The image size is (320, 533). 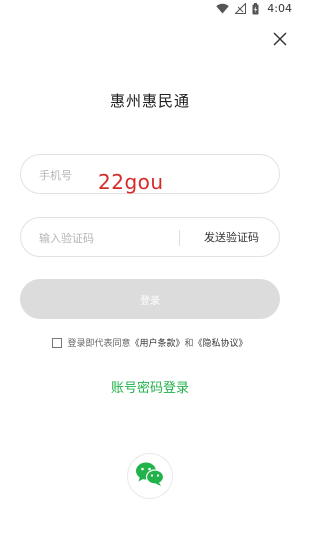 I want to click on wechat-icon, so click(x=150, y=476).